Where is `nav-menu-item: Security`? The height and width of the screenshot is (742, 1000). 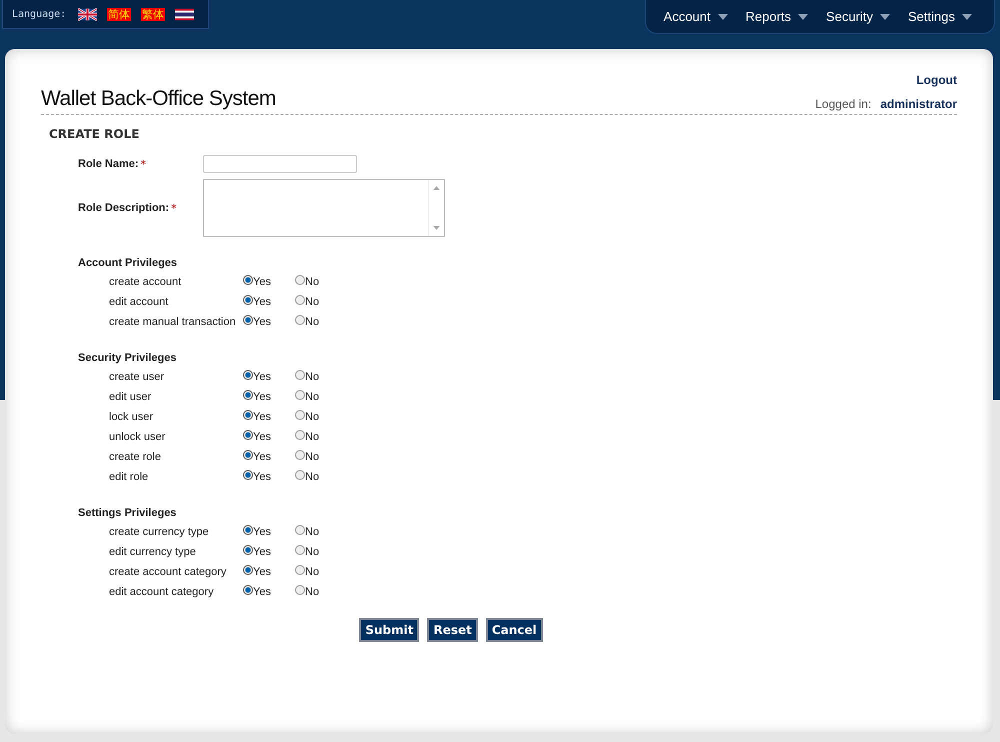
nav-menu-item: Security is located at coordinates (858, 16).